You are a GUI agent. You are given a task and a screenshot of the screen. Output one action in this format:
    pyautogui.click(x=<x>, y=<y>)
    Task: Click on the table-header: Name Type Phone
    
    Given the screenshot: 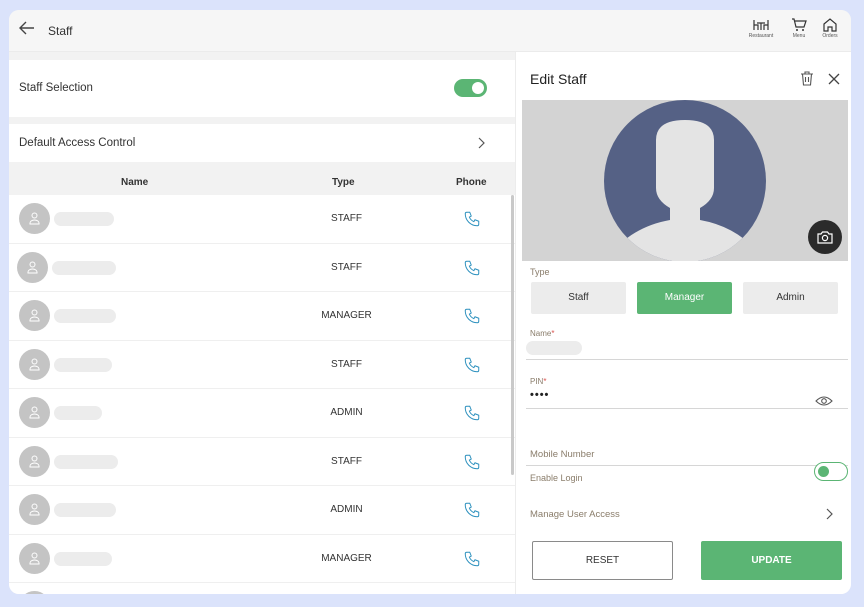 What is the action you would take?
    pyautogui.click(x=262, y=182)
    